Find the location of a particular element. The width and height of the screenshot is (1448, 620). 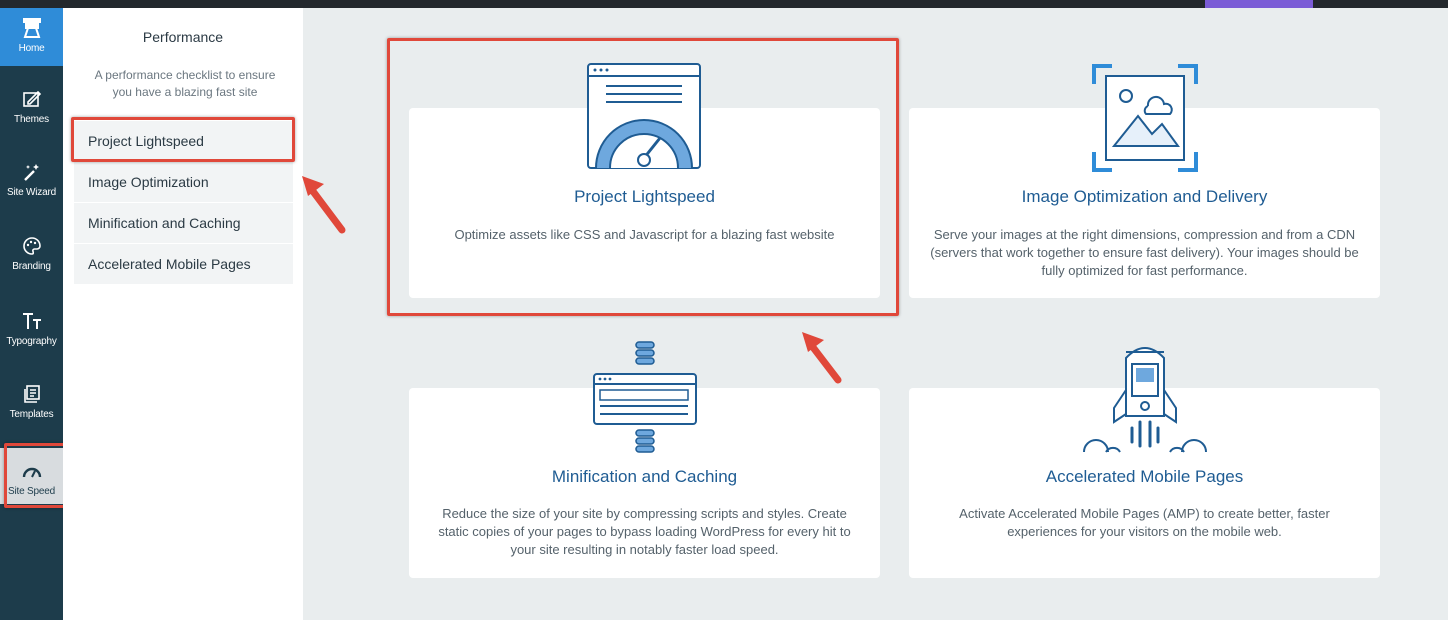

menu-item-accelerated-mobile-pages: Accelerated Mobile Pages is located at coordinates (183, 264).